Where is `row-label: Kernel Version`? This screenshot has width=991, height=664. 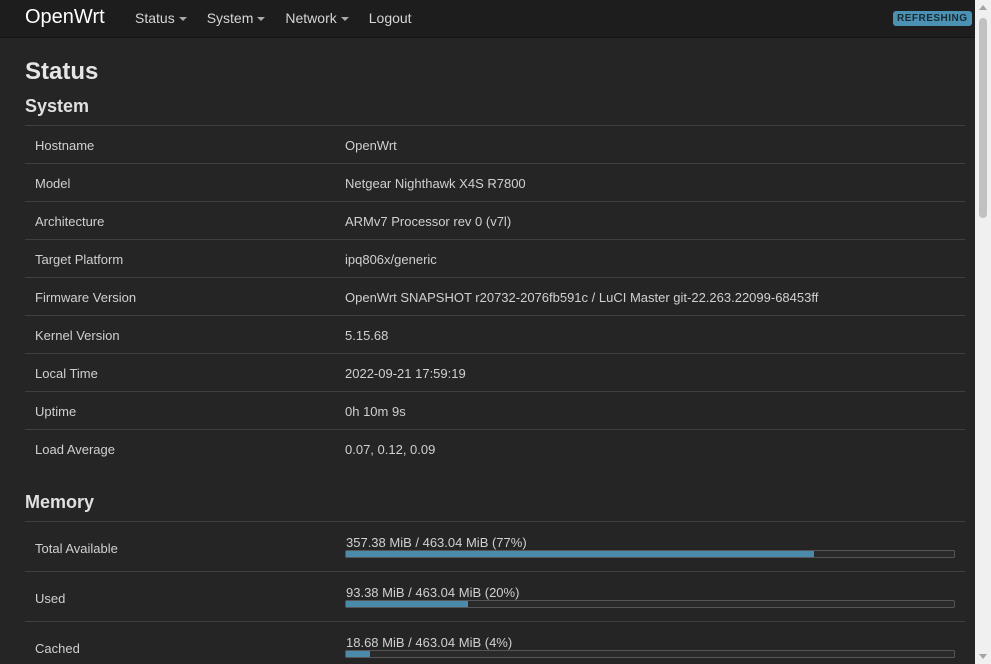
row-label: Kernel Version is located at coordinates (77, 335).